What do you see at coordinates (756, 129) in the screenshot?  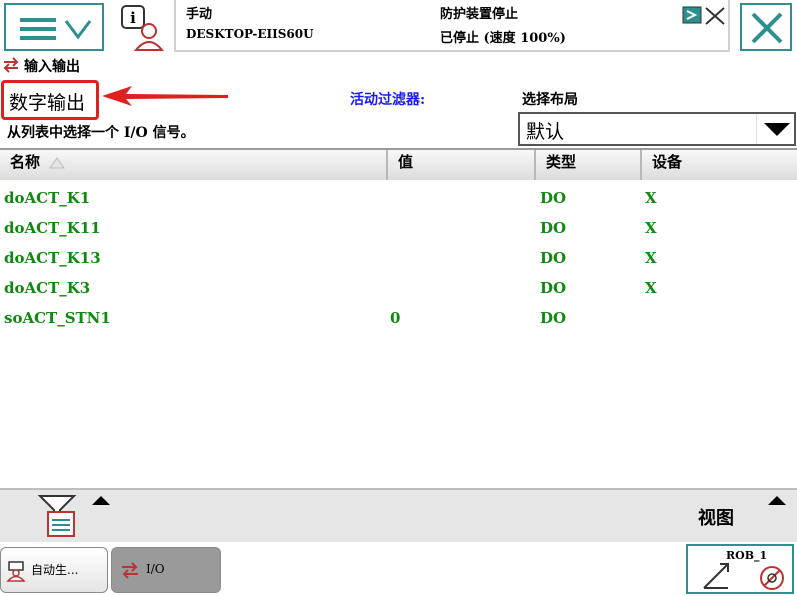 I see `layout-select-divider` at bounding box center [756, 129].